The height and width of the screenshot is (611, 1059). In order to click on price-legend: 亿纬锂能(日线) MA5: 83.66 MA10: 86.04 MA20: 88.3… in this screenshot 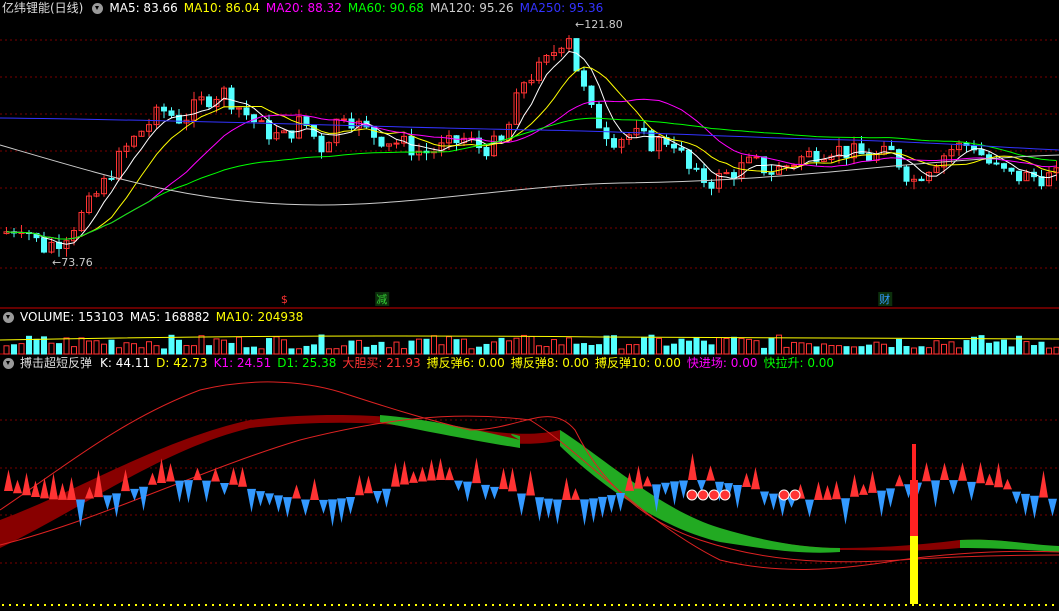, I will do `click(307, 8)`.